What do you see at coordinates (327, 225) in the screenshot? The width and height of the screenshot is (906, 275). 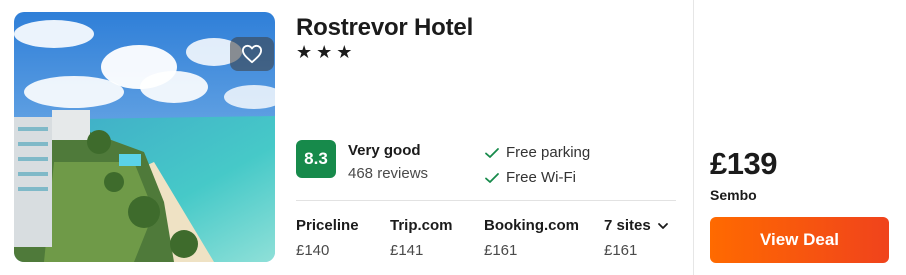 I see `site-name: Priceline` at bounding box center [327, 225].